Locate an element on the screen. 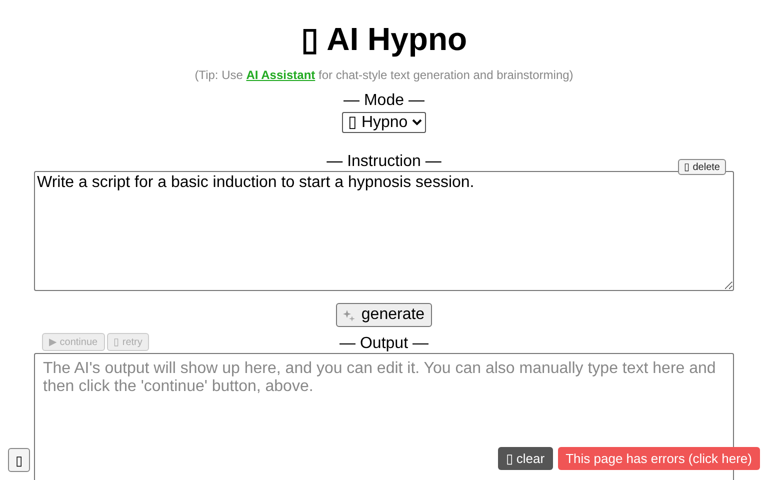 Image resolution: width=768 pixels, height=480 pixels. corner-button: ▯ is located at coordinates (19, 460).